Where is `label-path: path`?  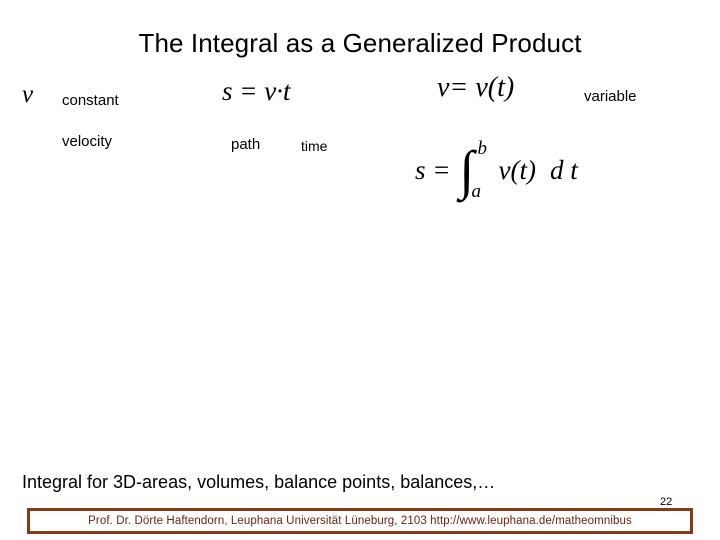 label-path: path is located at coordinates (246, 144).